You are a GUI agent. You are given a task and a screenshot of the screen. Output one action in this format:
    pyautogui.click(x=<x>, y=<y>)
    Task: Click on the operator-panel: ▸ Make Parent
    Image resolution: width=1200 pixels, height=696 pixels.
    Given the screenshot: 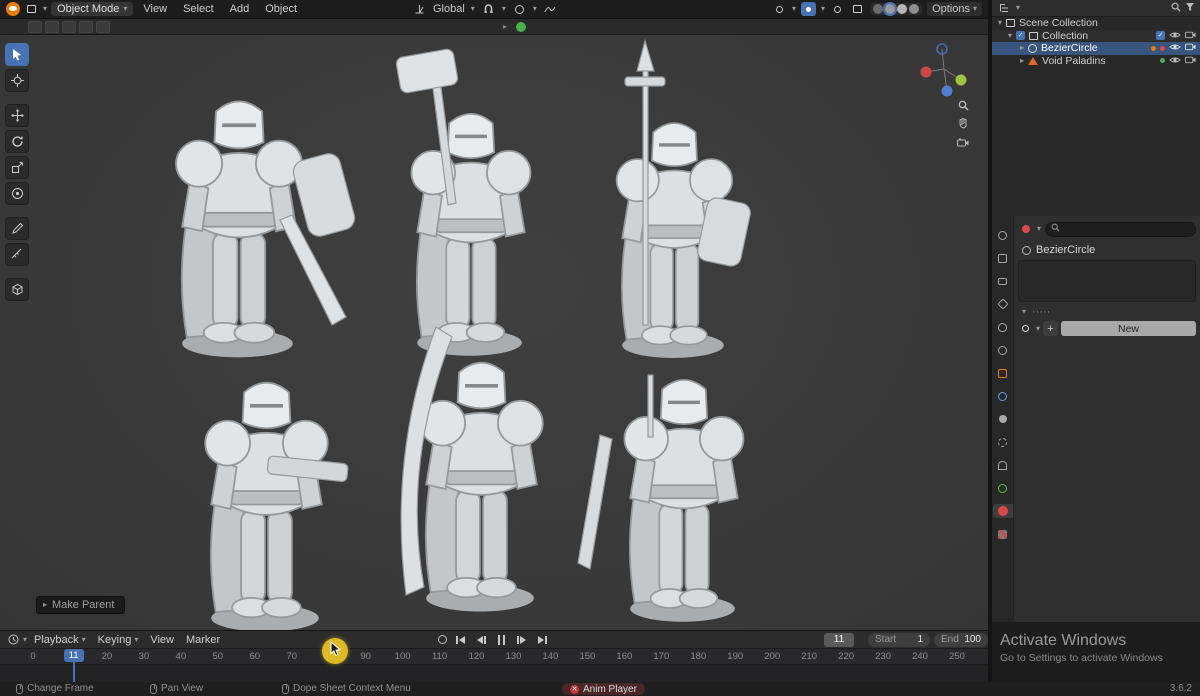 What is the action you would take?
    pyautogui.click(x=81, y=605)
    